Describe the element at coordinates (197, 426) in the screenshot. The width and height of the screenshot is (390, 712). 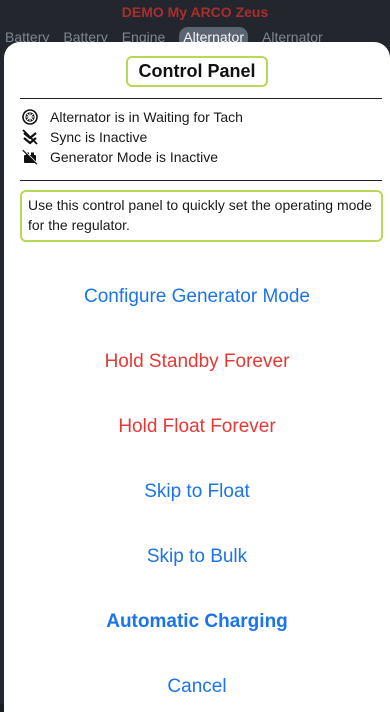
I see `hold-float-forever-button: Hold Float Forever` at that location.